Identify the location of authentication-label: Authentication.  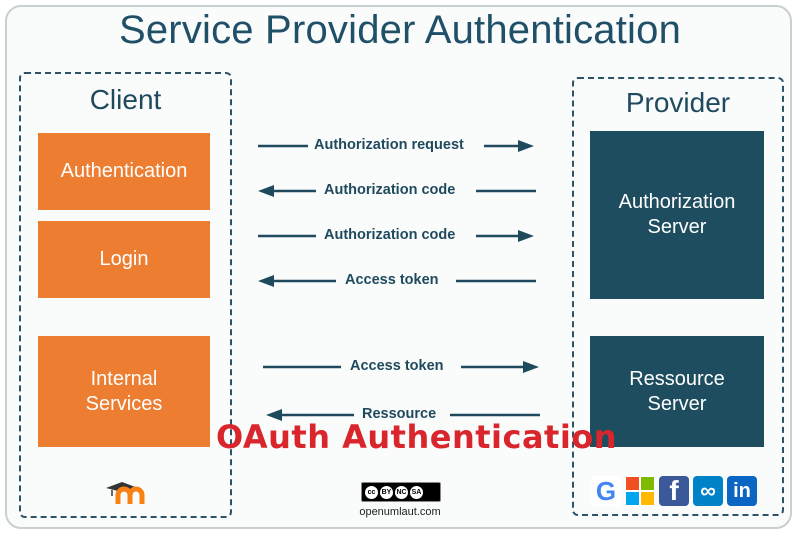
(124, 171).